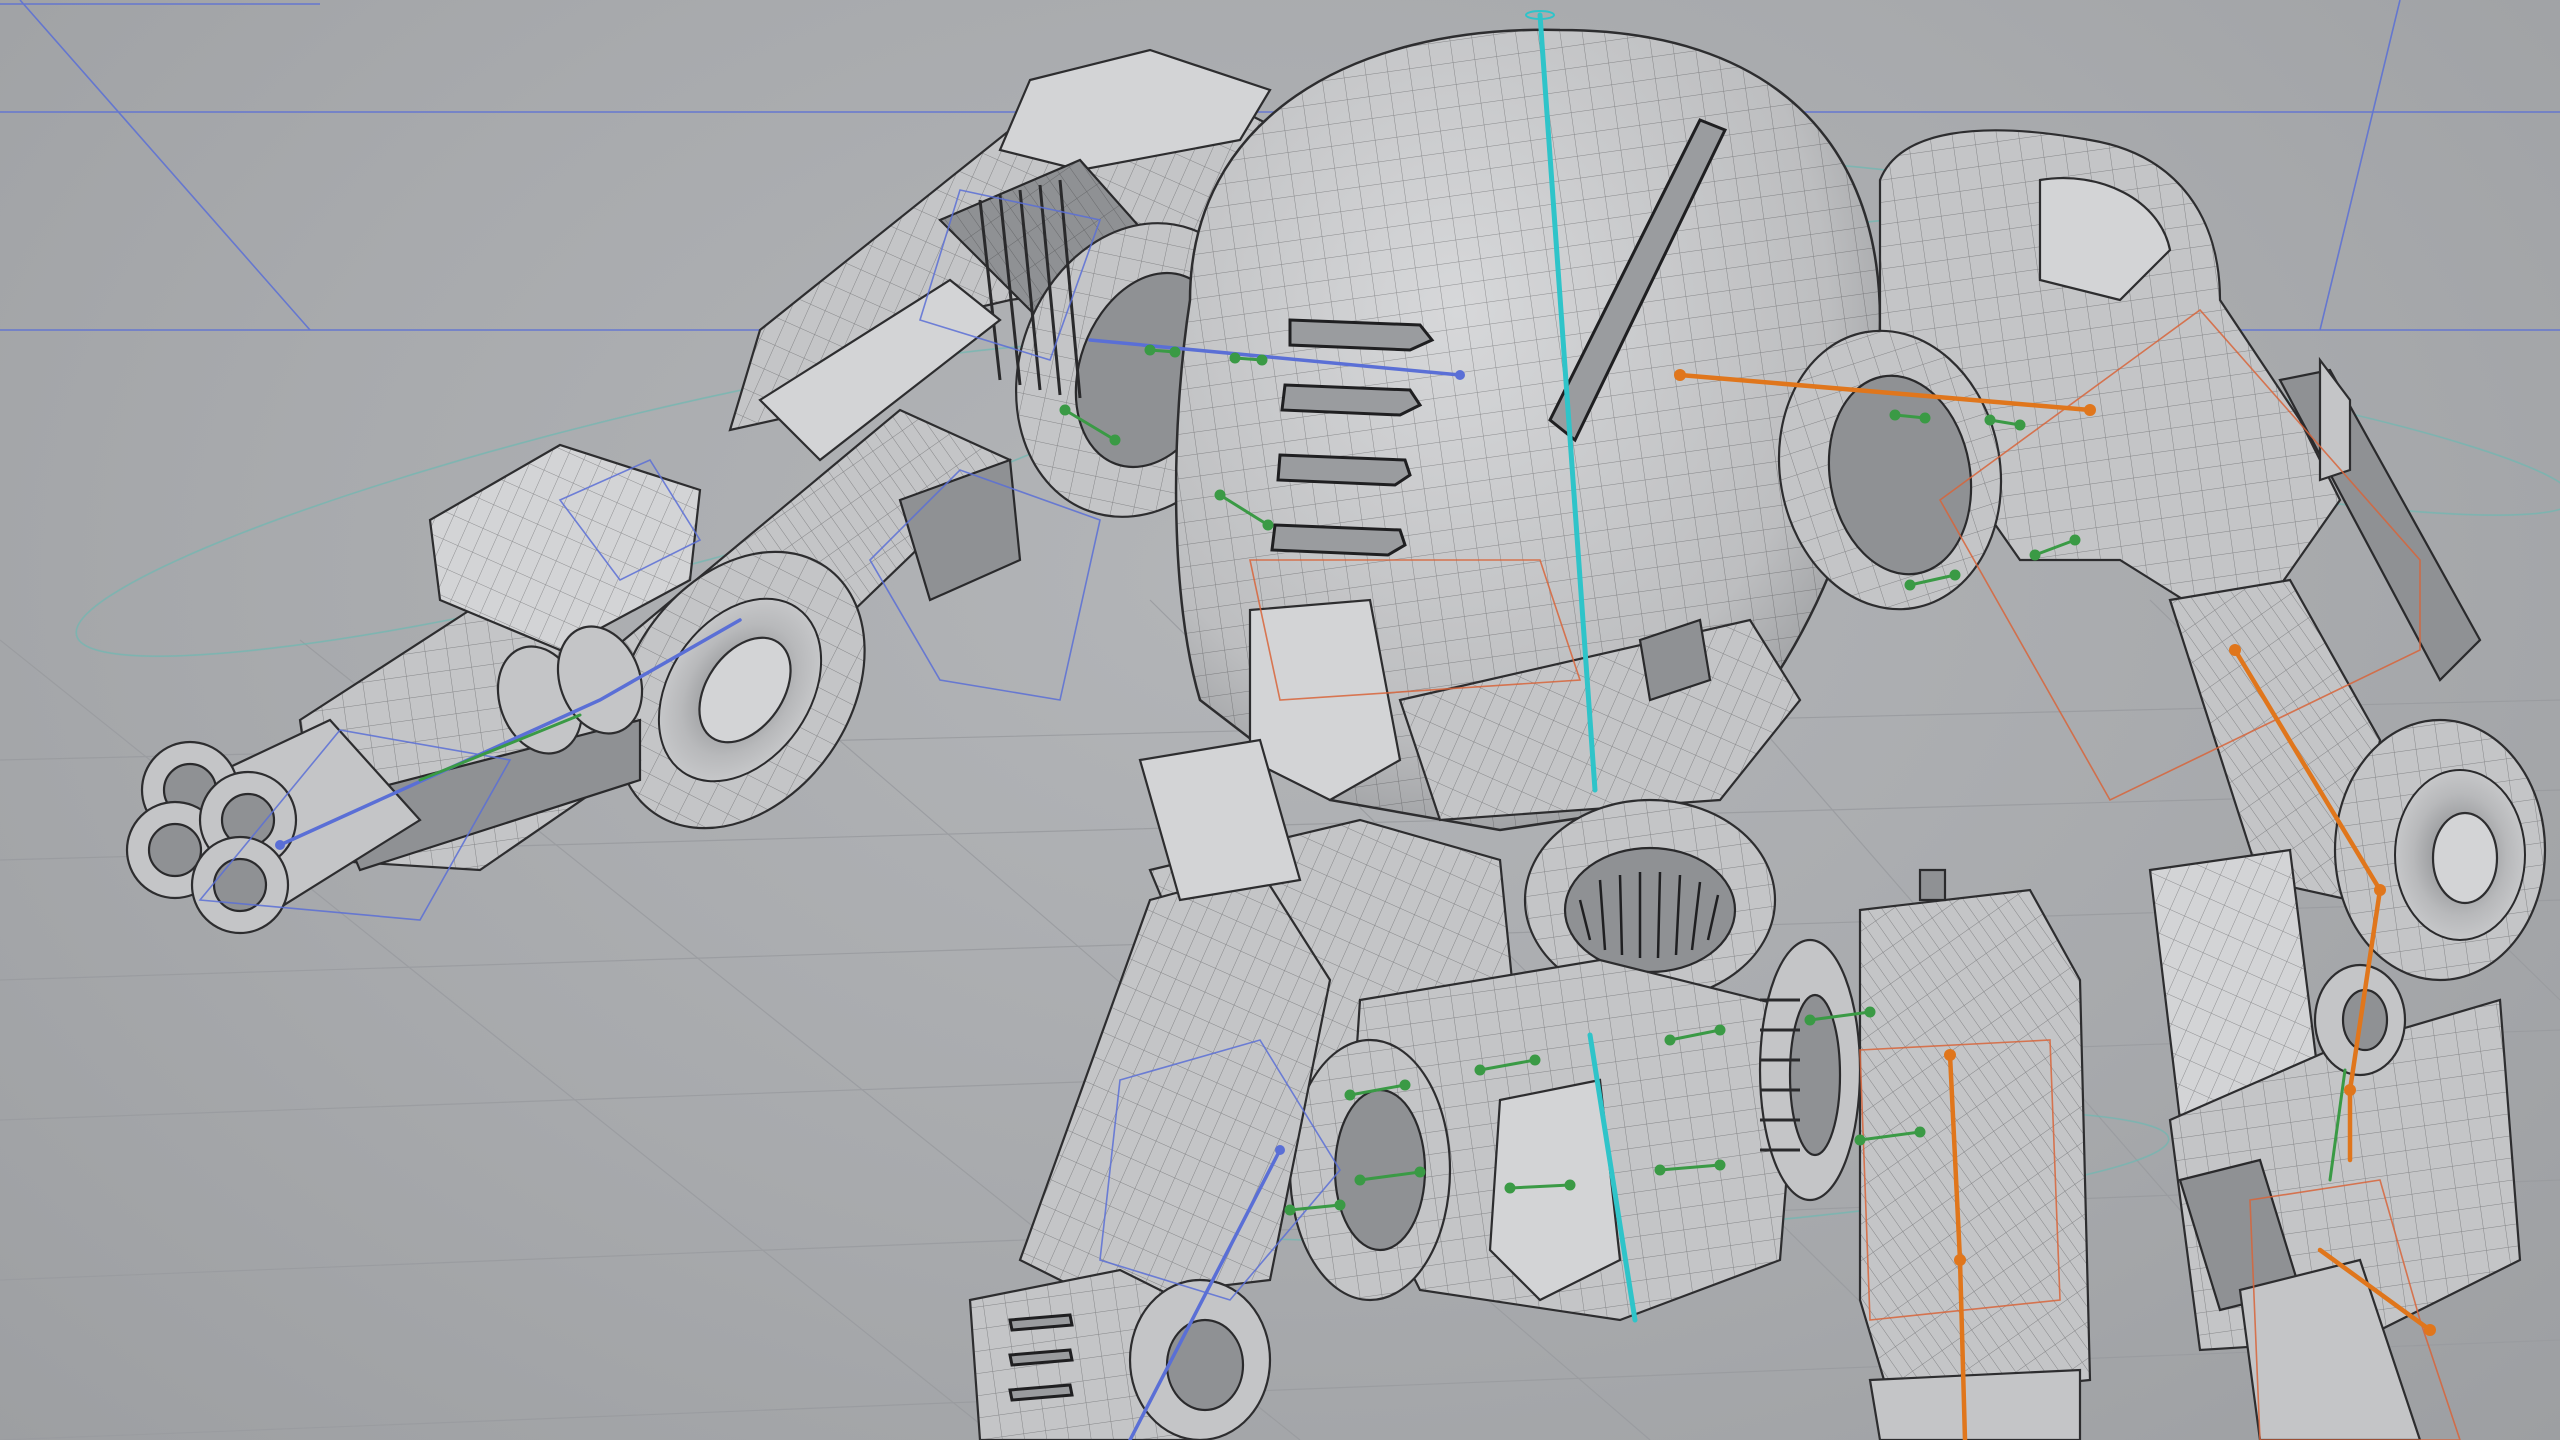 This screenshot has width=2560, height=1440. I want to click on right-leg, so click(1925, 1154).